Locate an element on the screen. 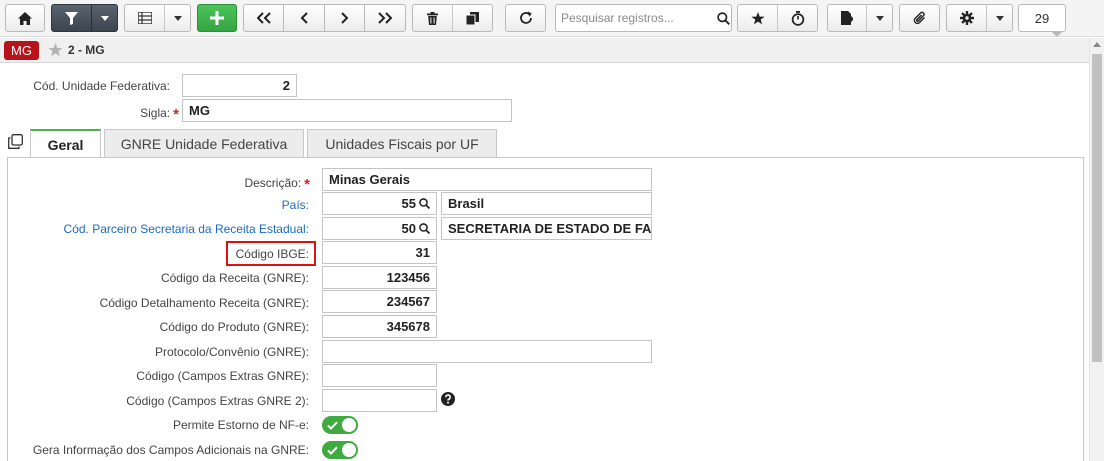 This screenshot has height=461, width=1104. scroll-up-arrow-icon is located at coordinates (1097, 44).